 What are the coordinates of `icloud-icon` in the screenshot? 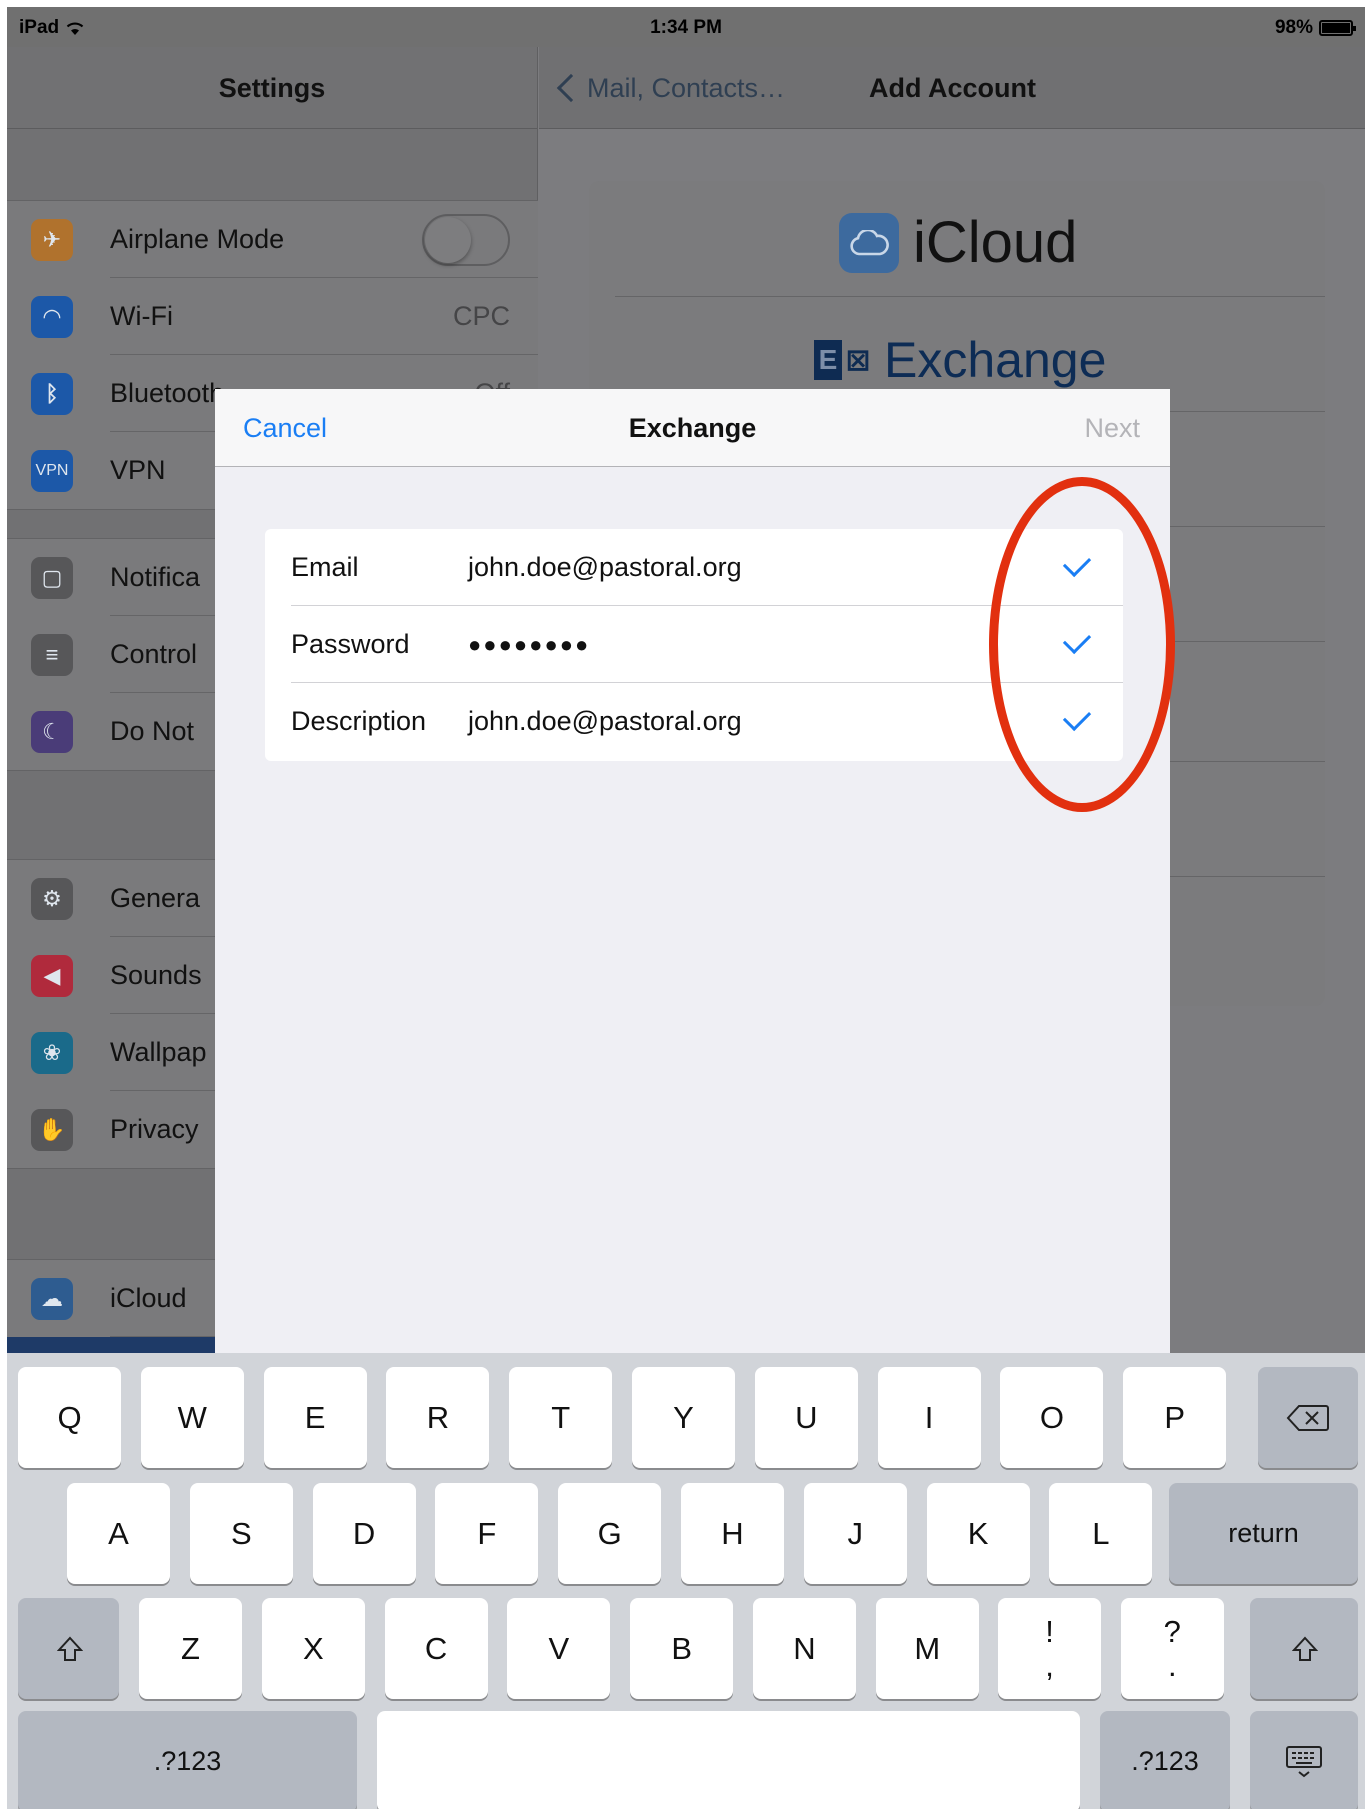 It's located at (869, 242).